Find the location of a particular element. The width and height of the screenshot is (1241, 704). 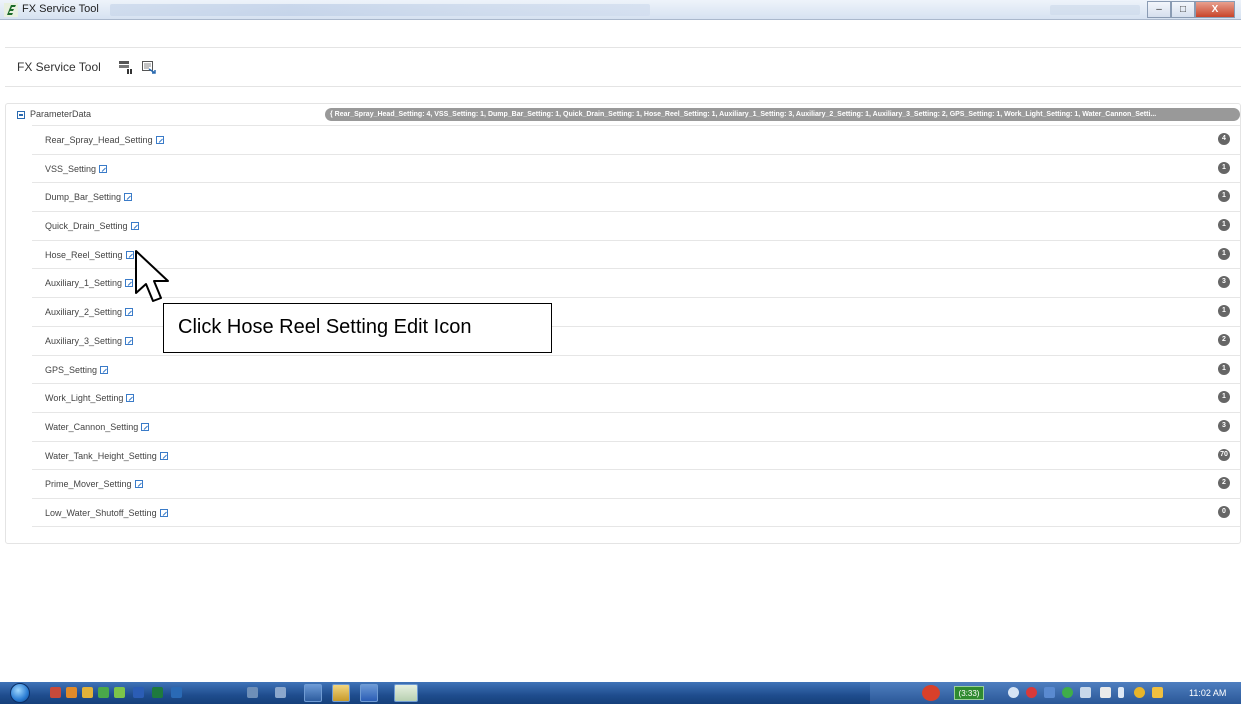

window-controls: – □ X is located at coordinates (1191, 9).